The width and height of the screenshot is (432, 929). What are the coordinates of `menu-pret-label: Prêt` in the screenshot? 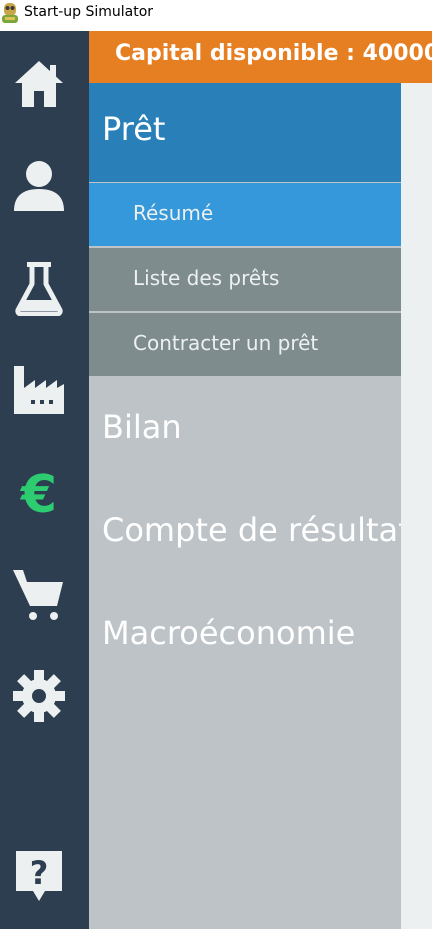 It's located at (134, 129).